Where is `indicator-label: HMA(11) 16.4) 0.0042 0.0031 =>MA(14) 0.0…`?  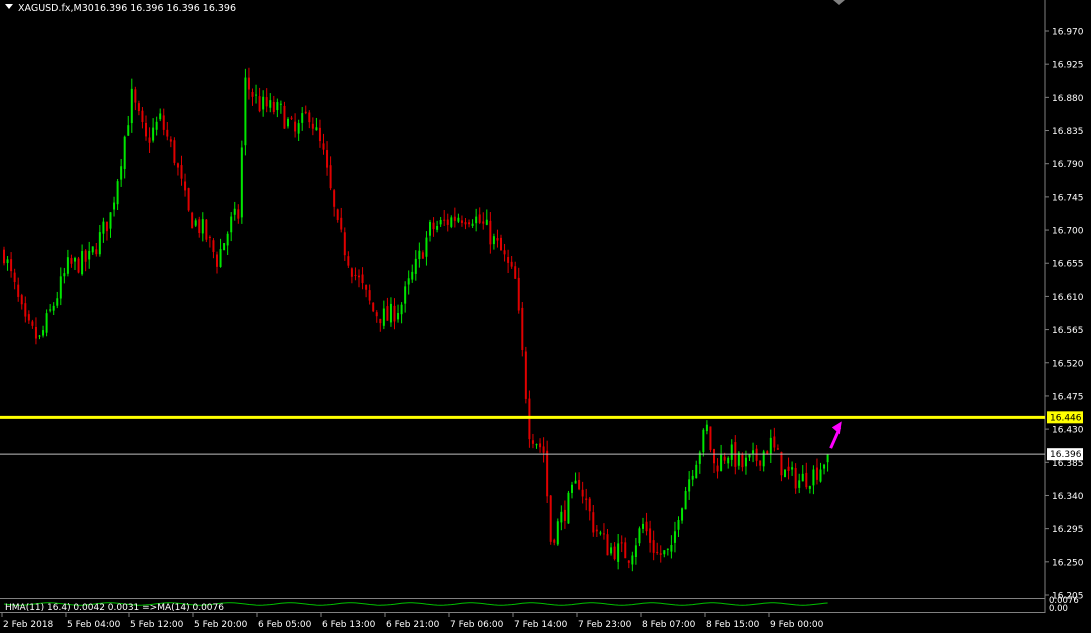
indicator-label: HMA(11) 16.4) 0.0042 0.0031 =>MA(14) 0.0… is located at coordinates (114, 608).